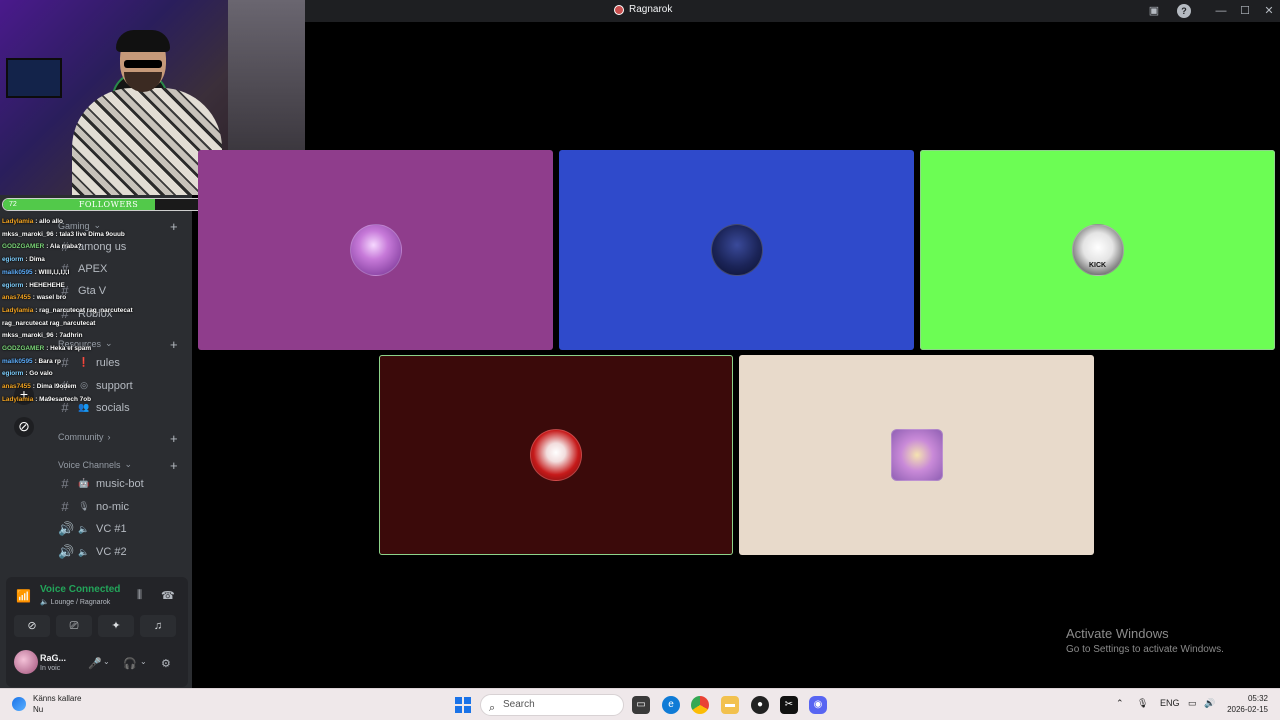  I want to click on weather-sub: Nu, so click(38, 709).